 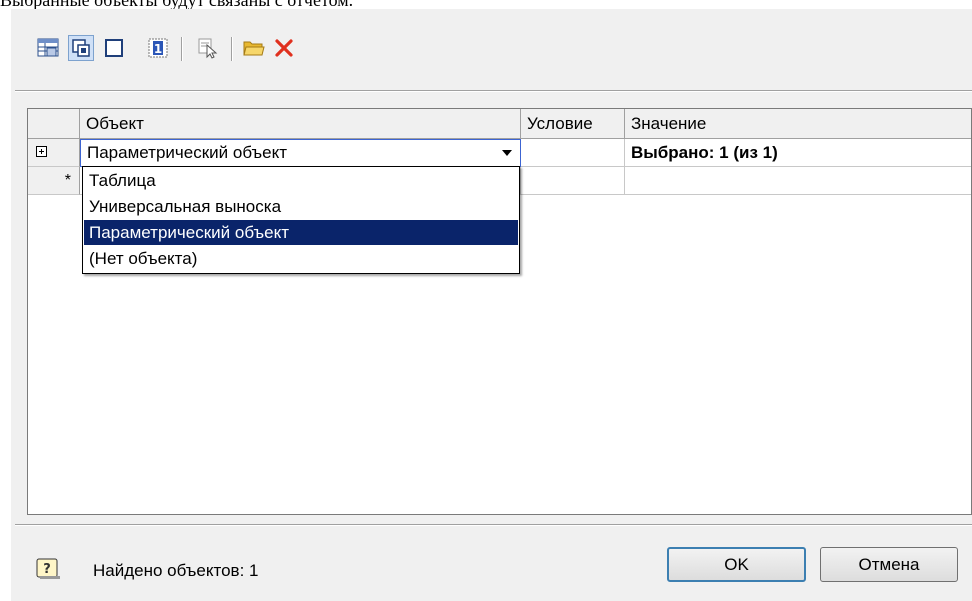 What do you see at coordinates (48, 48) in the screenshot?
I see `table-icon` at bounding box center [48, 48].